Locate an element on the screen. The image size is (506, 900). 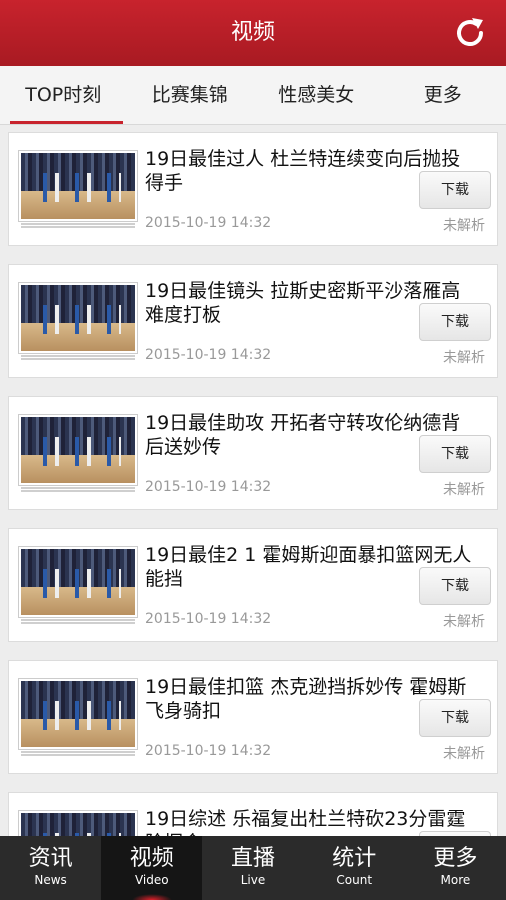
nav-label-en: News is located at coordinates (50, 880).